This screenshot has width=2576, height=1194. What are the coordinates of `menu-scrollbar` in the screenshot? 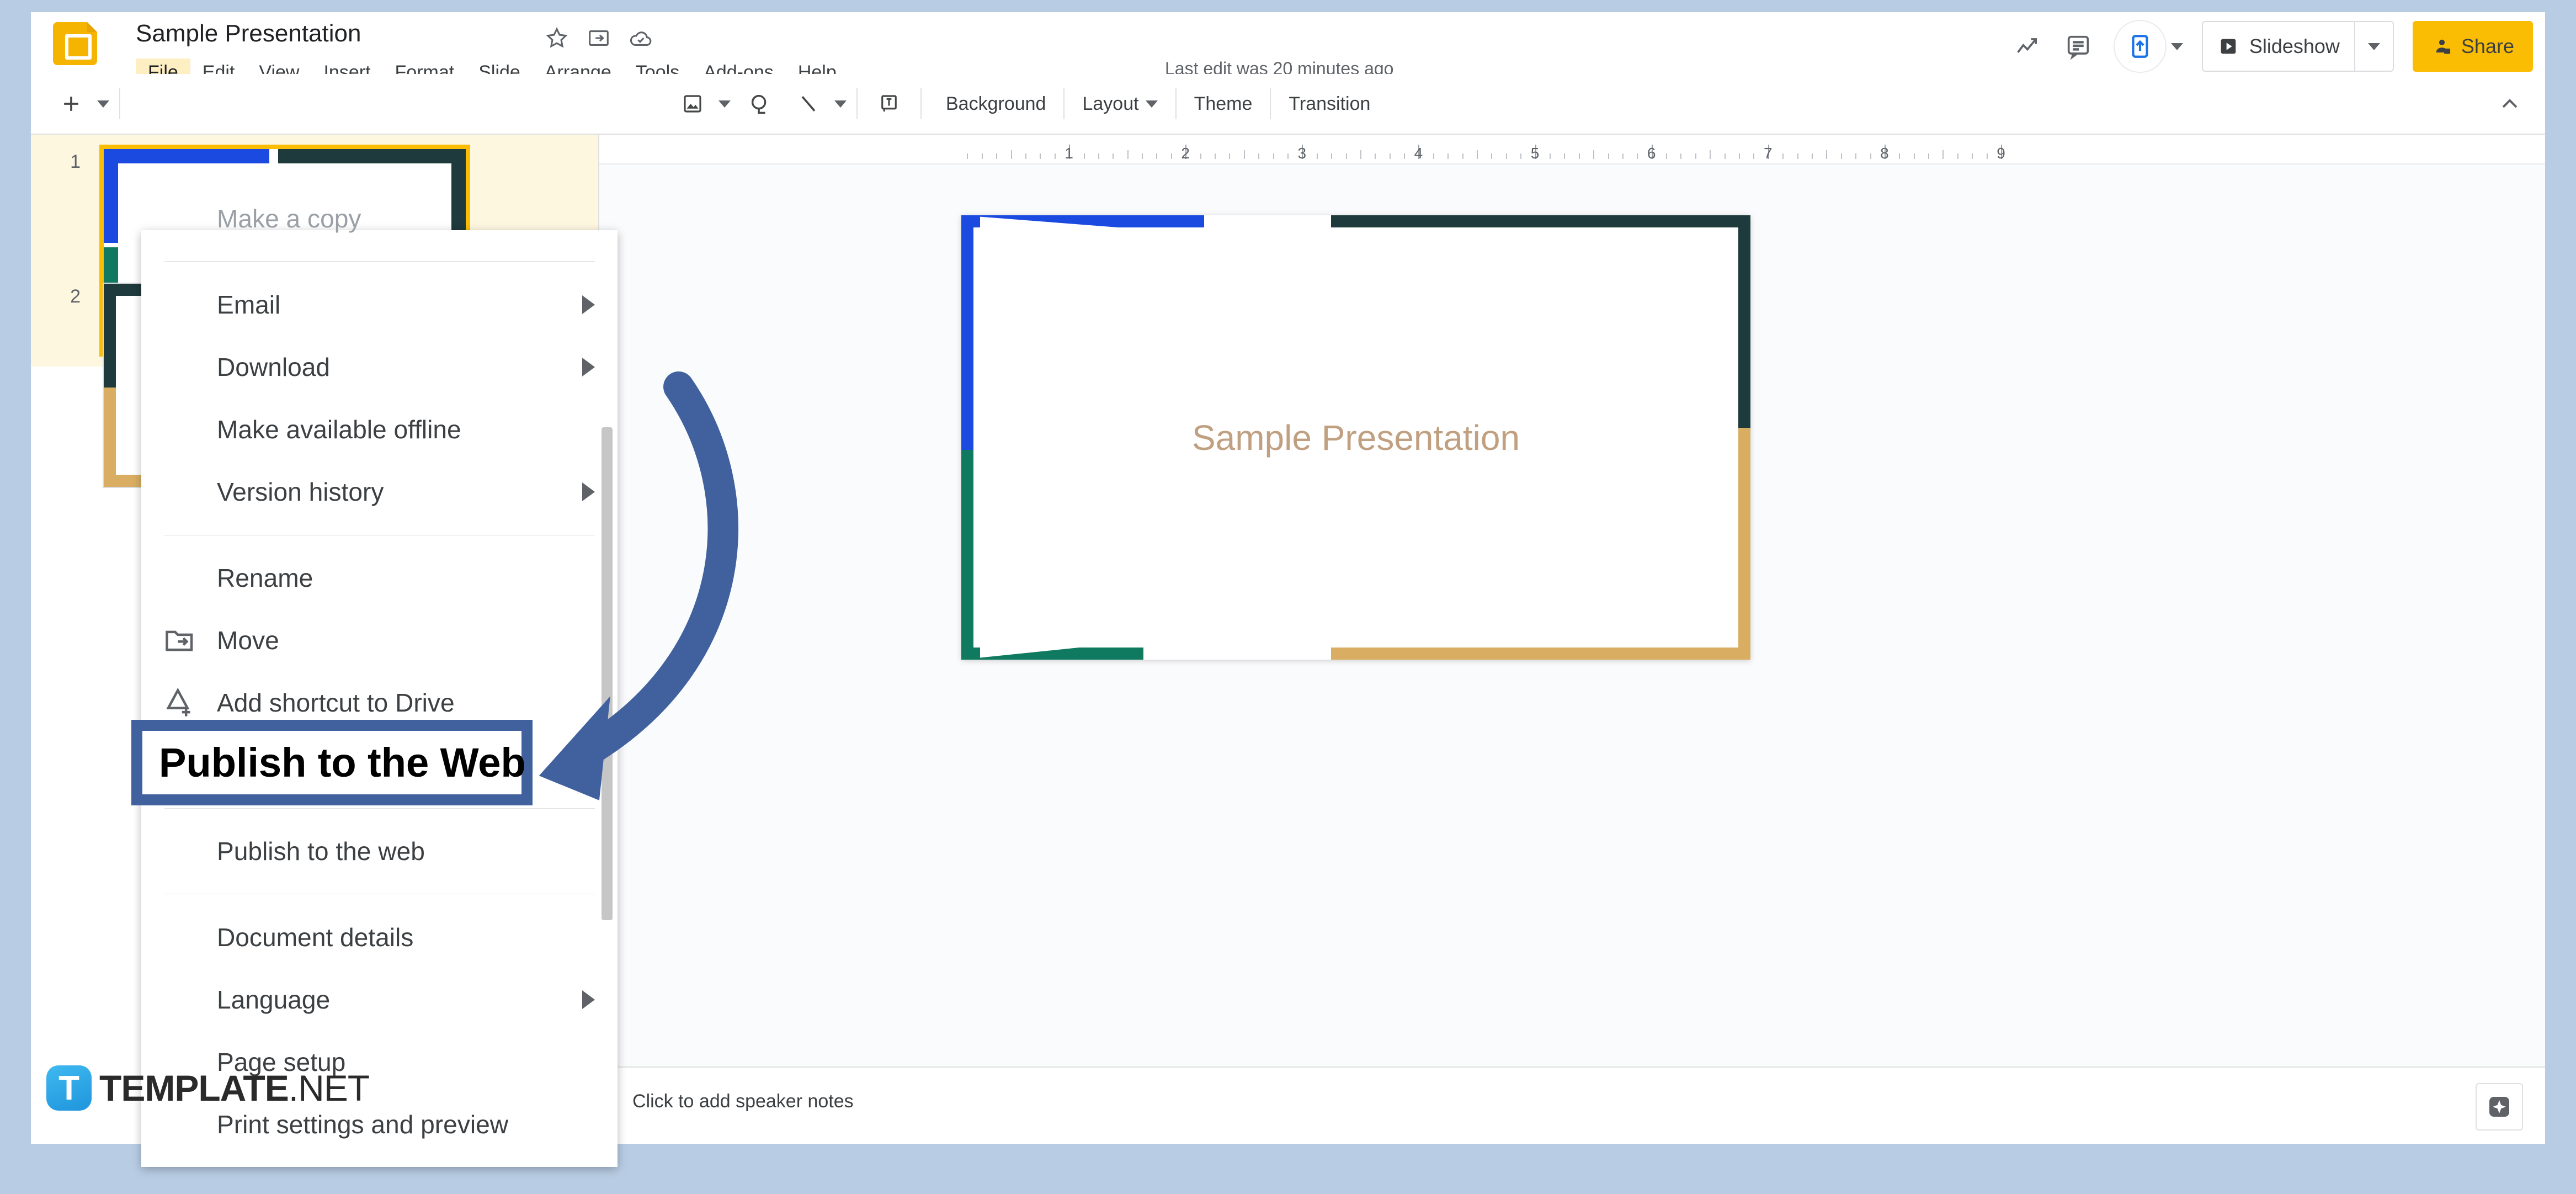 It's located at (607, 674).